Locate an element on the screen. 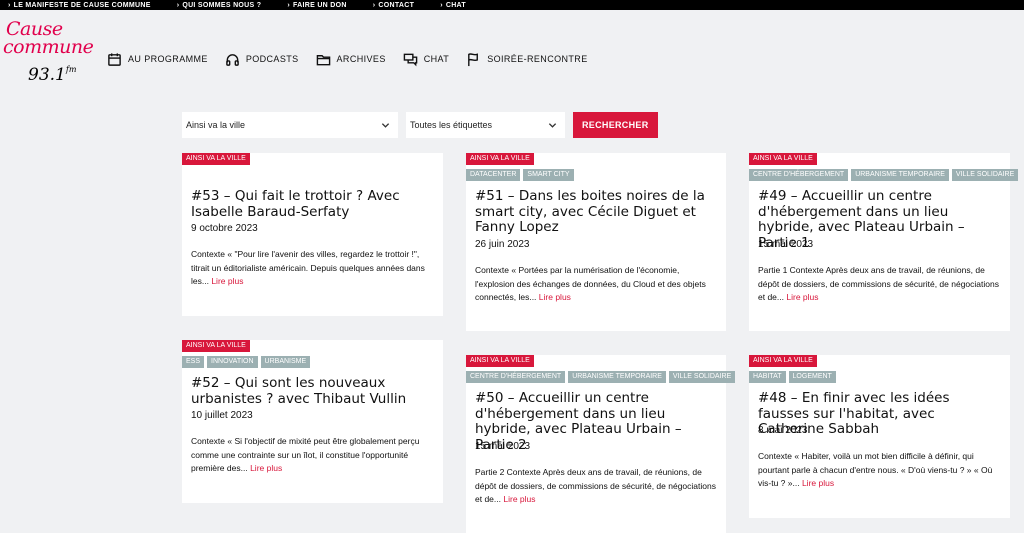  keyword-tag: HABITAT is located at coordinates (767, 377).